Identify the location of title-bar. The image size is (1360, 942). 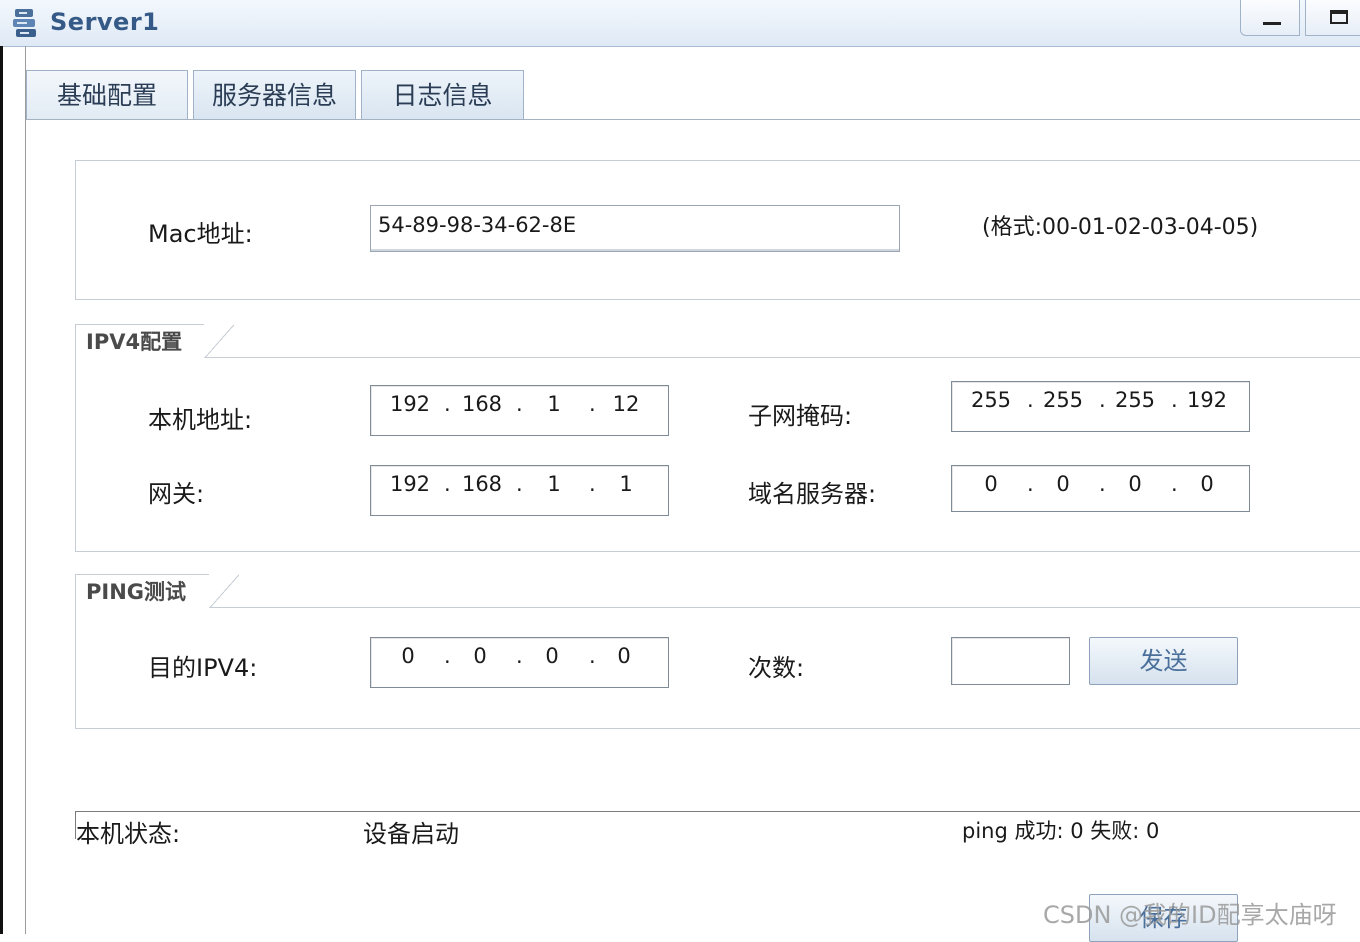
(680, 23).